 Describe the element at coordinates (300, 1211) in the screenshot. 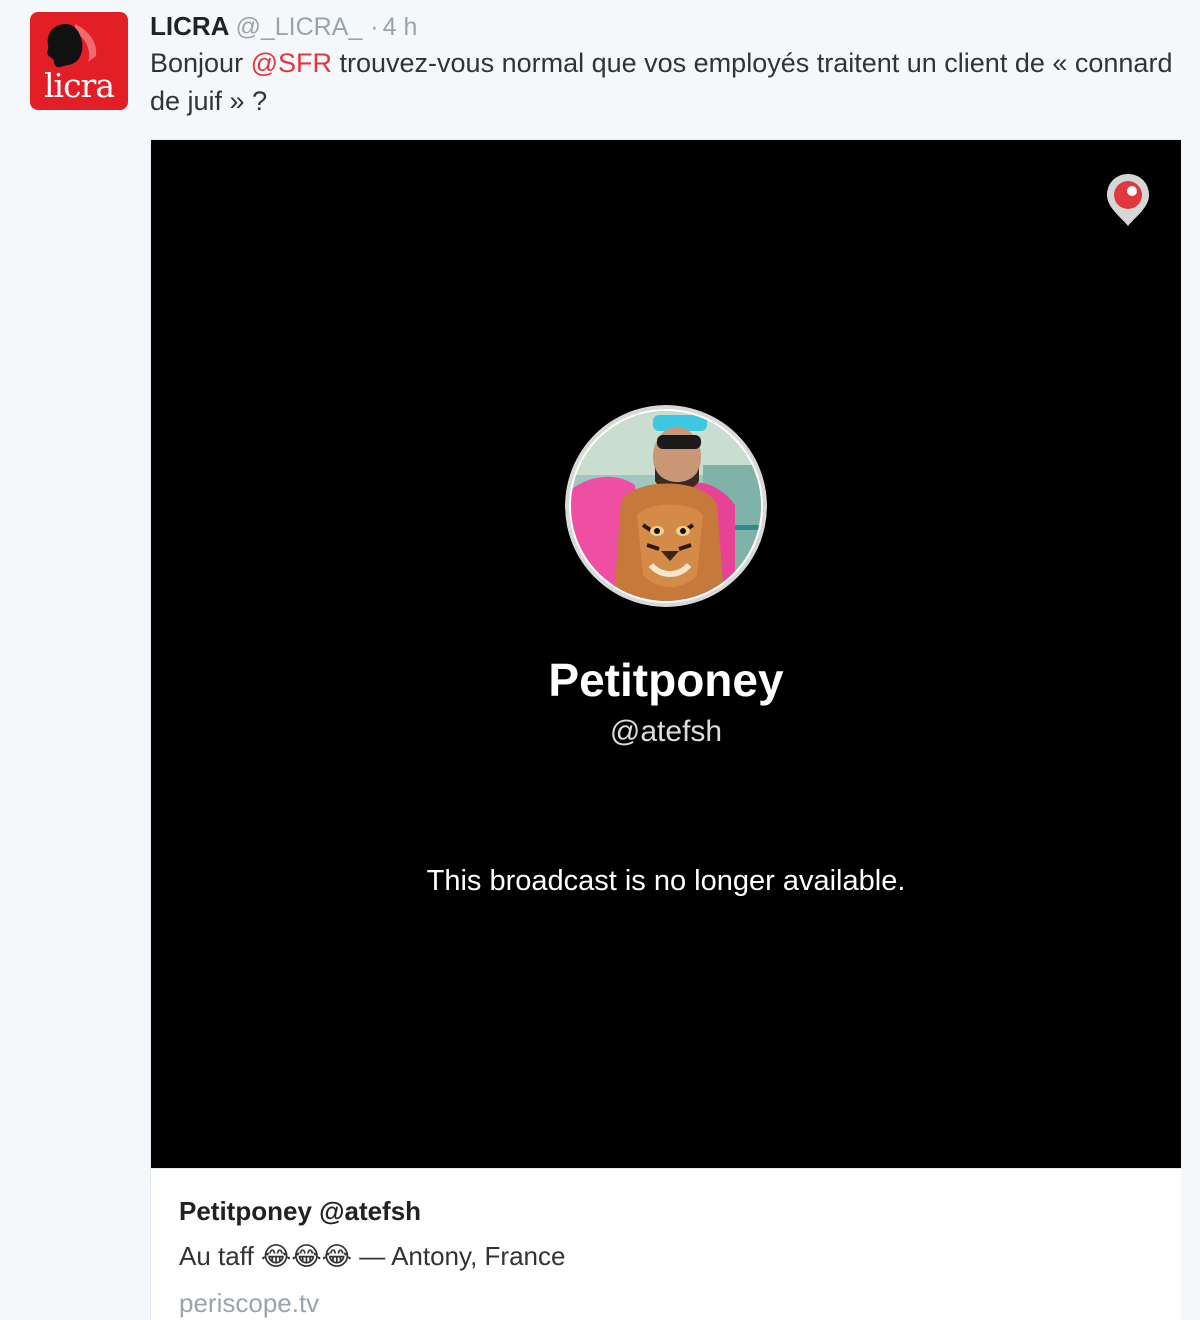

I see `card-title: Petitponey @atefsh` at that location.